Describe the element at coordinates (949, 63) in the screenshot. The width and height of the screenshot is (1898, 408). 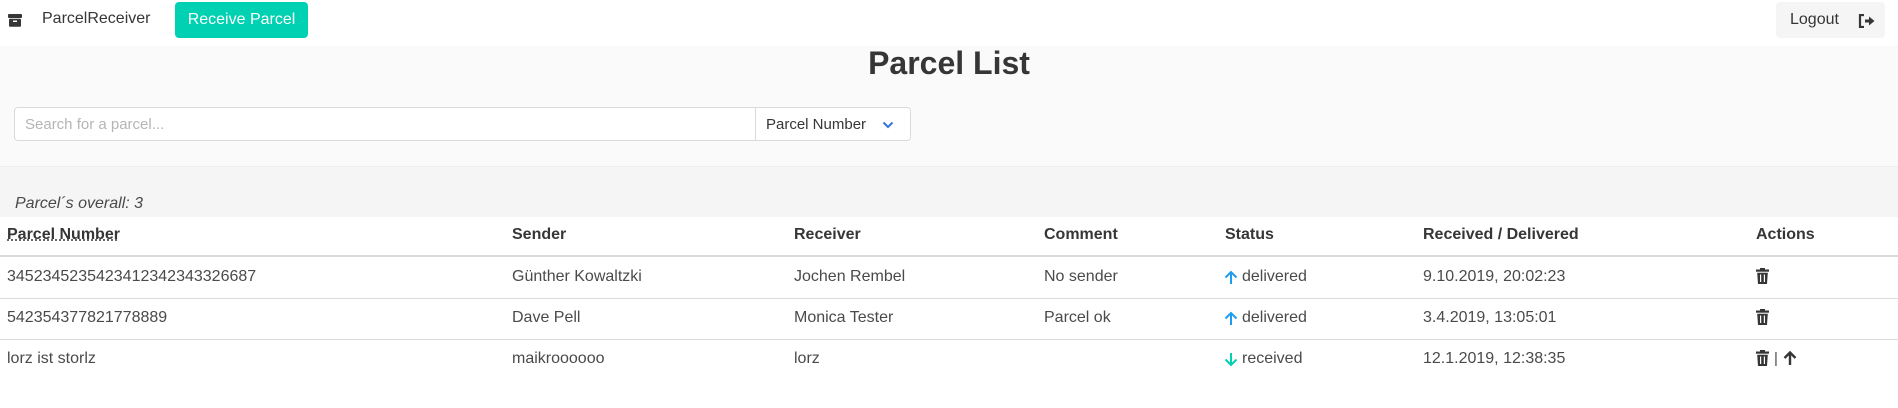
I see `page-title: Parcel List` at that location.